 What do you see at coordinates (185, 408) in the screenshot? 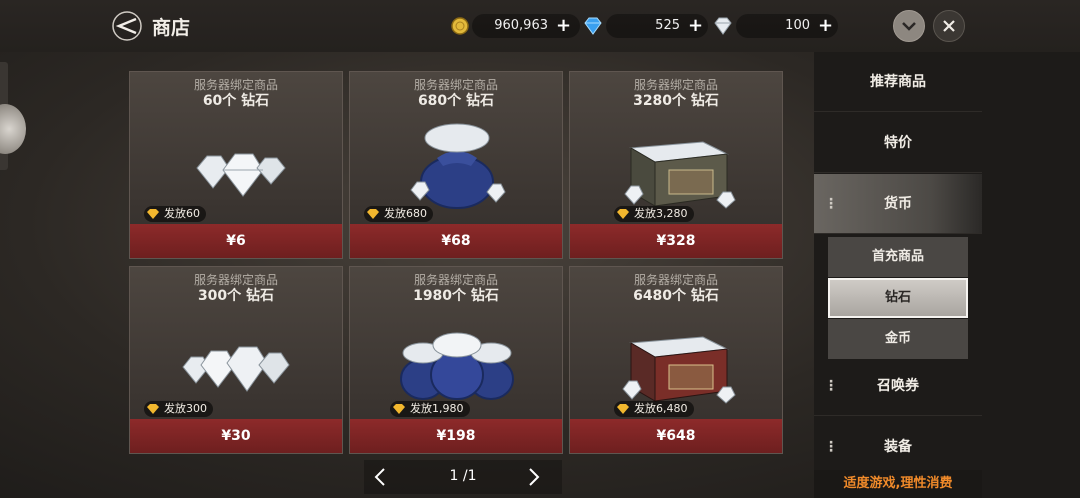
I see `bonus-text: 发放300` at bounding box center [185, 408].